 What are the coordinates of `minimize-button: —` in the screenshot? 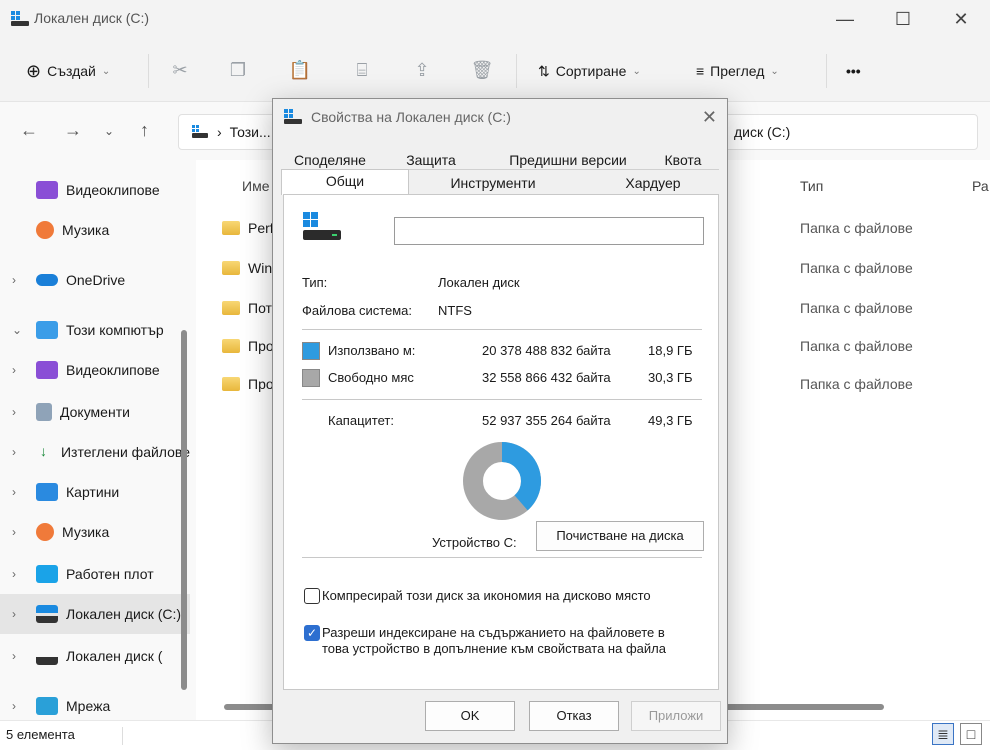 It's located at (845, 19).